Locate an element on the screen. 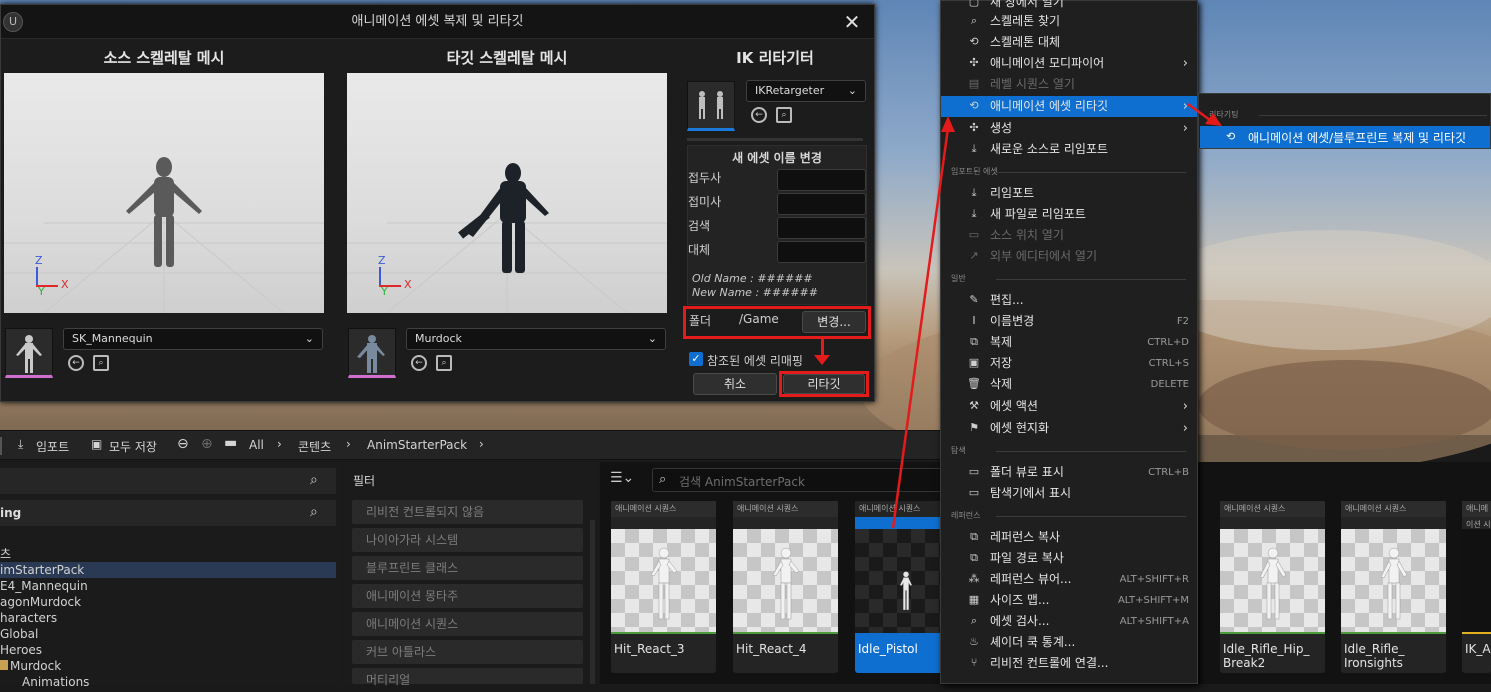 Image resolution: width=1491 pixels, height=692 pixels. annotation-overlay is located at coordinates (1056, 315).